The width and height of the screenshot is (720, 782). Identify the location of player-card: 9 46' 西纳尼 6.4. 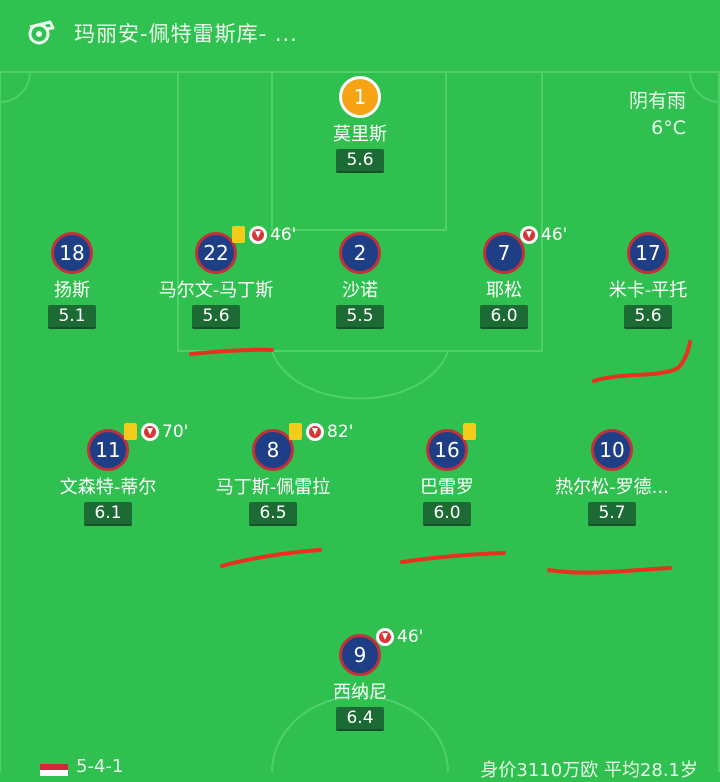
(360, 679).